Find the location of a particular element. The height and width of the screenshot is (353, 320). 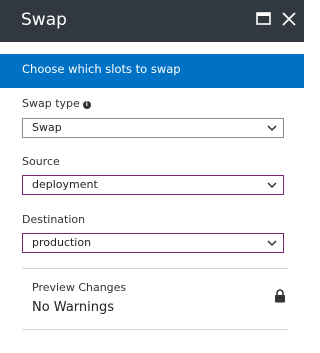

source-dropdown: deployment is located at coordinates (153, 185).